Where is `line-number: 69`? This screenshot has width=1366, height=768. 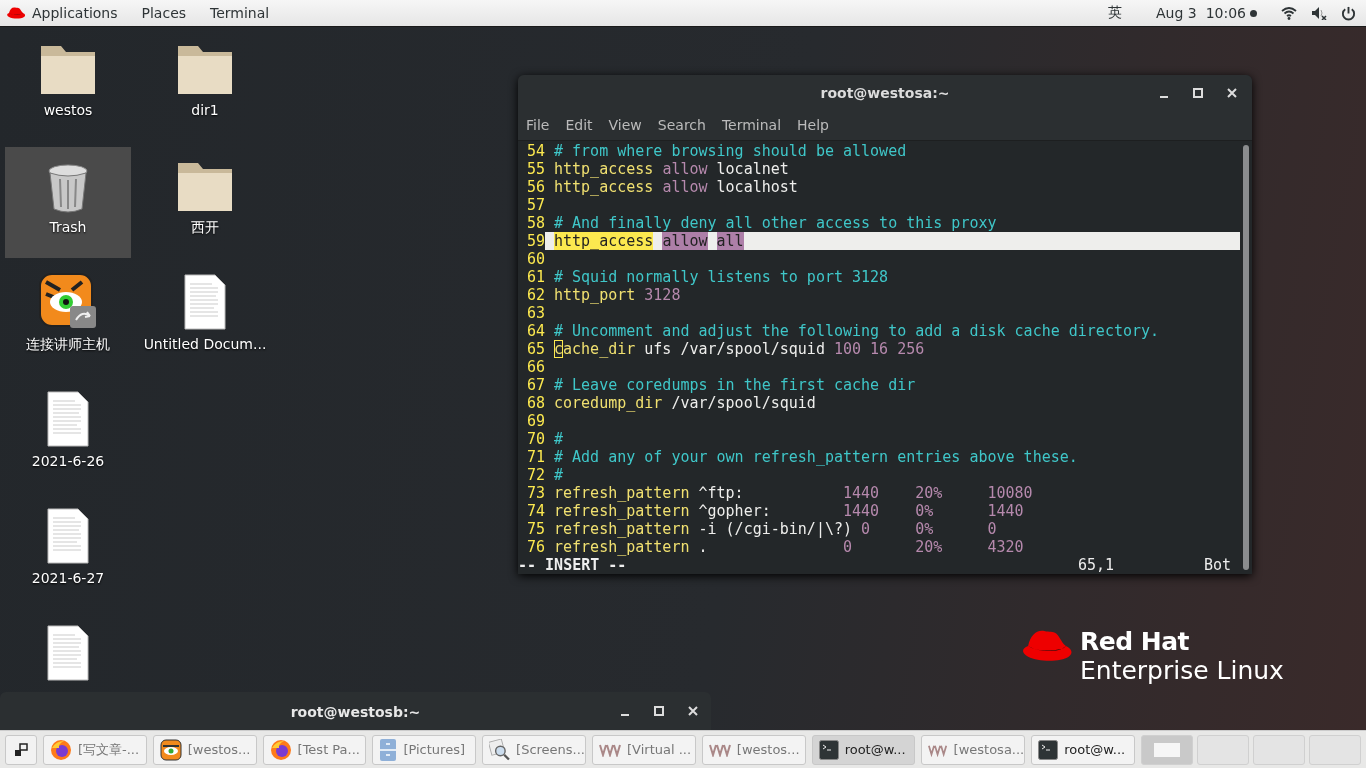
line-number: 69 is located at coordinates (535, 421).